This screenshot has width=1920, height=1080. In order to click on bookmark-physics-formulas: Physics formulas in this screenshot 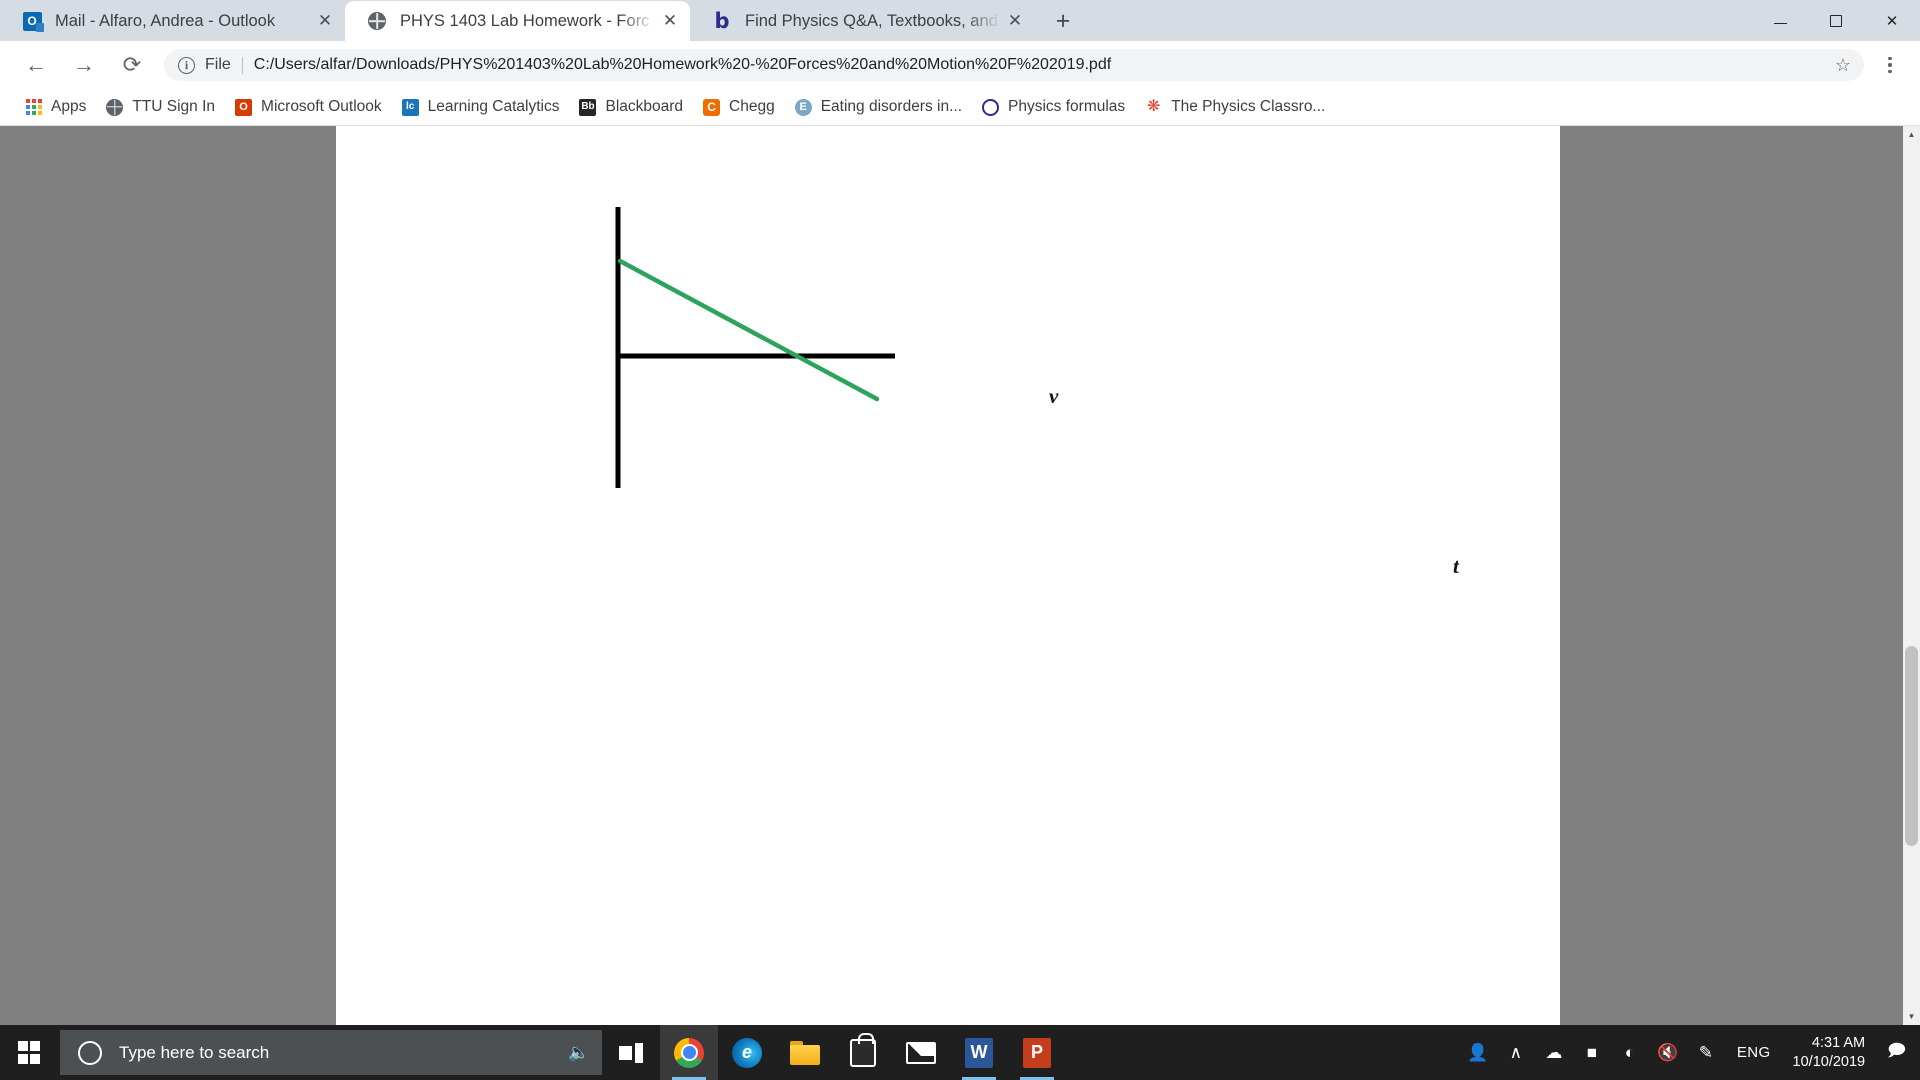, I will do `click(1053, 107)`.